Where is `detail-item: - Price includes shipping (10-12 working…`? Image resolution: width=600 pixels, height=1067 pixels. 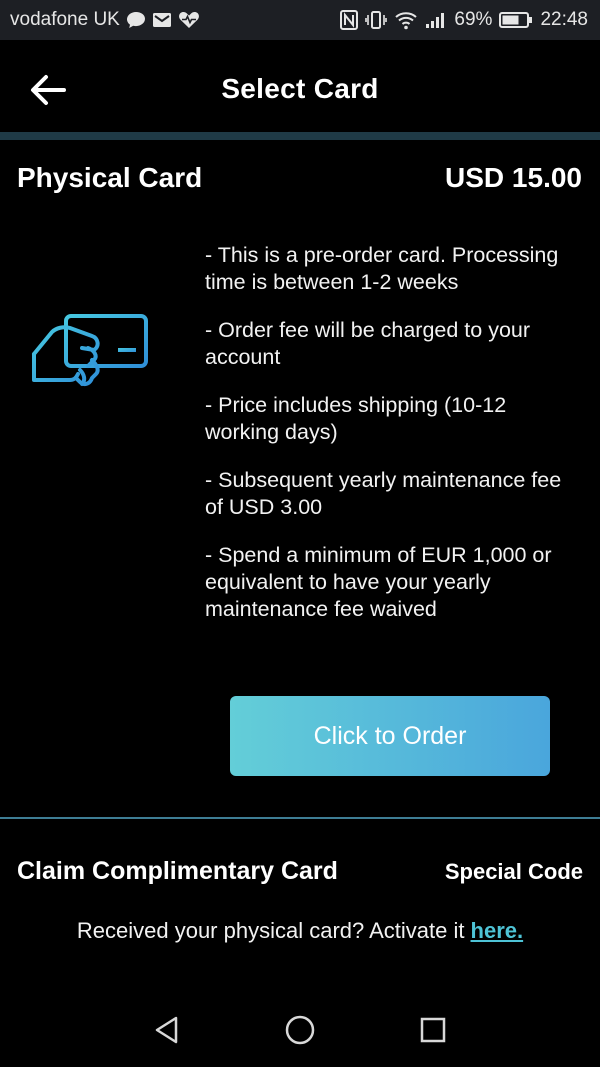
detail-item: - Price includes shipping (10-12 working… is located at coordinates (356, 418).